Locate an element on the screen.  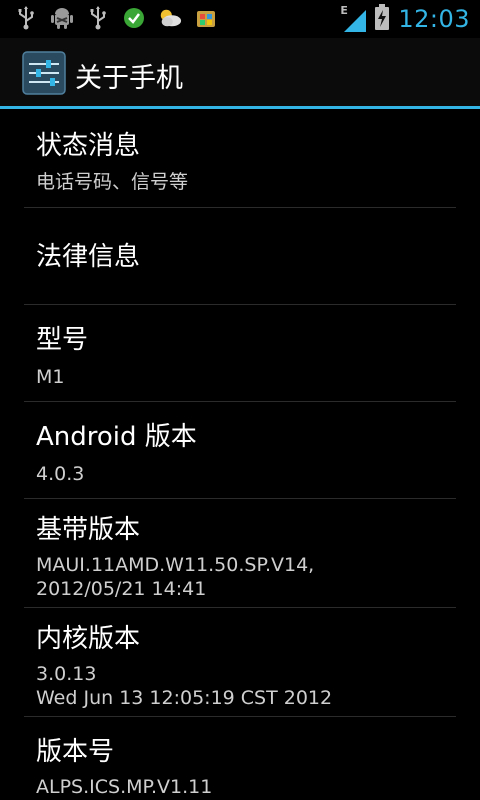
list-item-title: 法律信息 is located at coordinates (88, 257).